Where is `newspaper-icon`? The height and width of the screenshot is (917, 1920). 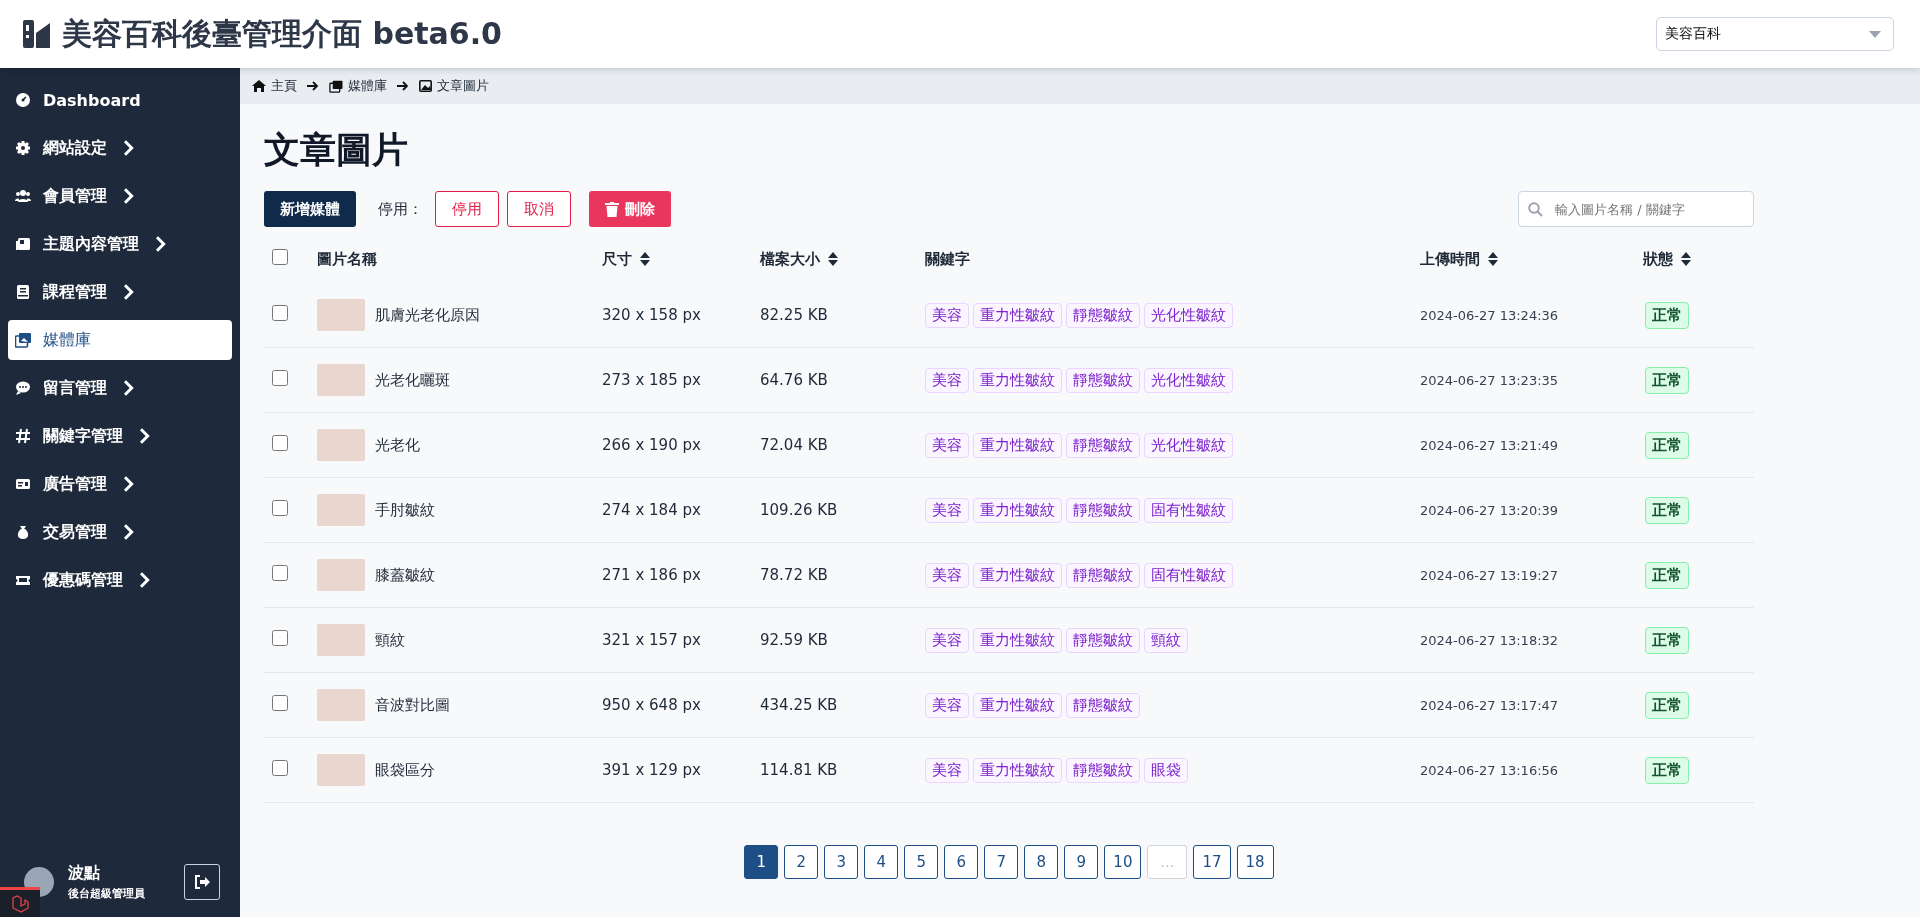
newspaper-icon is located at coordinates (23, 244).